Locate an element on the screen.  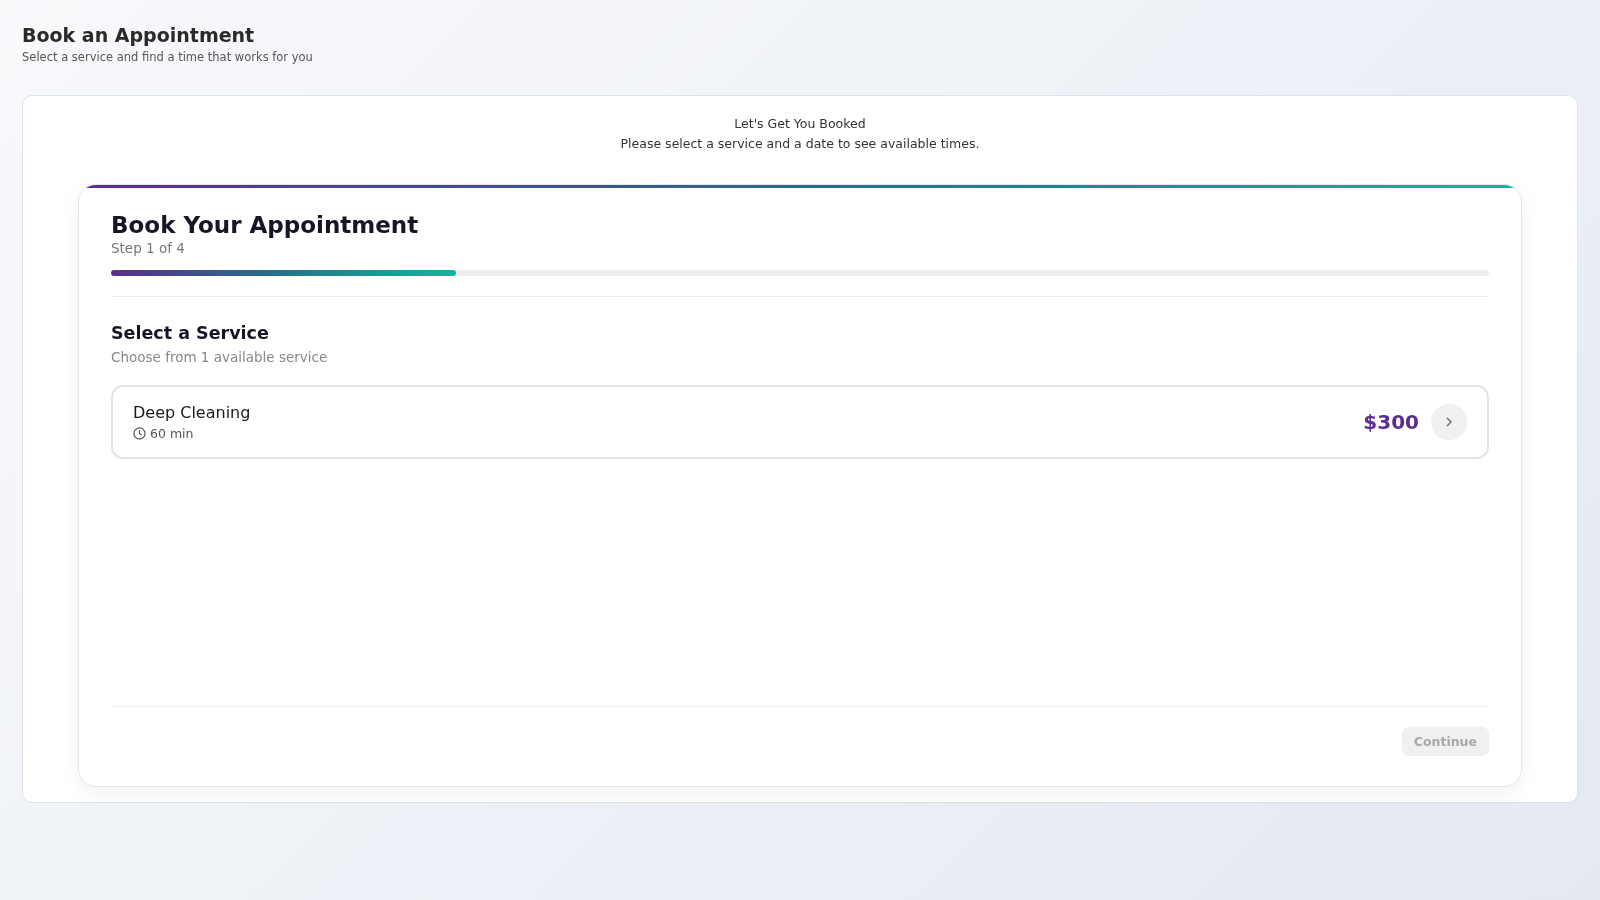
service-price: $300 is located at coordinates (1391, 422).